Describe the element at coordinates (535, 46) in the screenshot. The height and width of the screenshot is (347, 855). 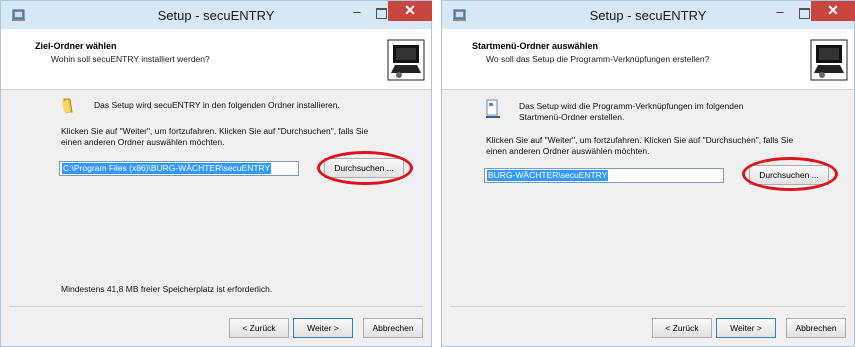
I see `page-heading: Startmenü-Ordner auswählen` at that location.